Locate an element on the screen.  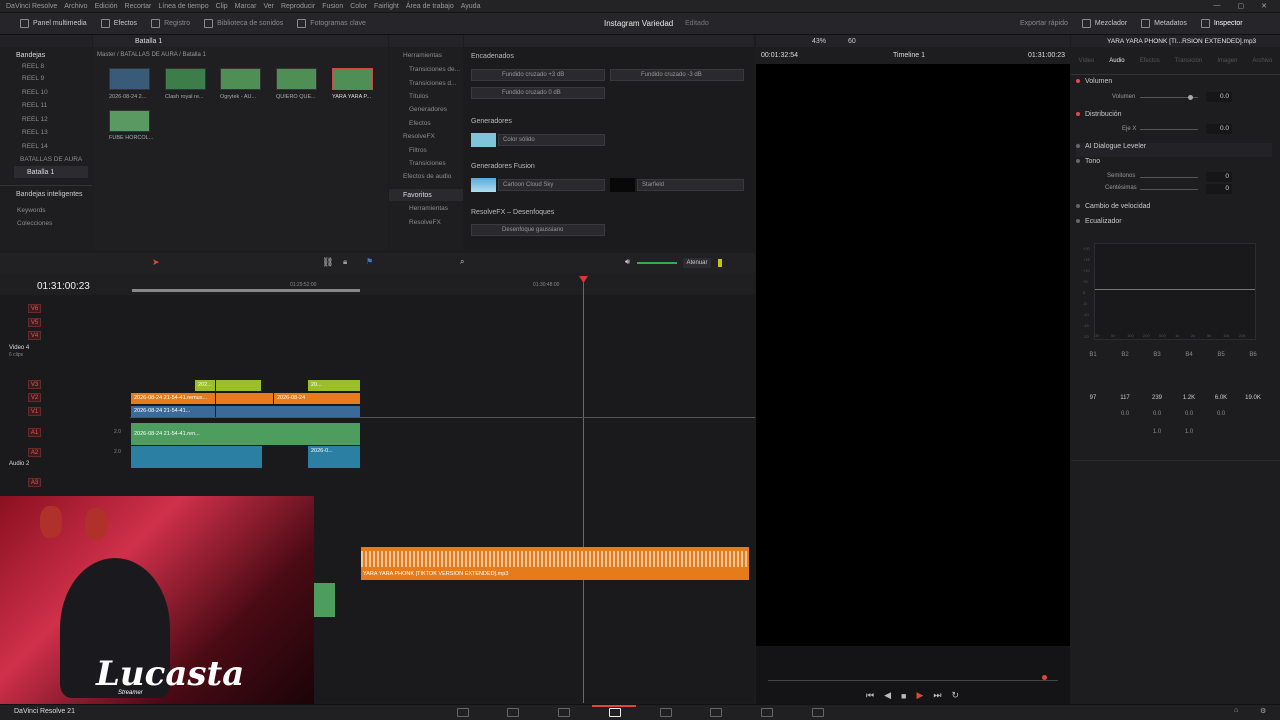
zoom-icon: ⌕ is located at coordinates (462, 262).